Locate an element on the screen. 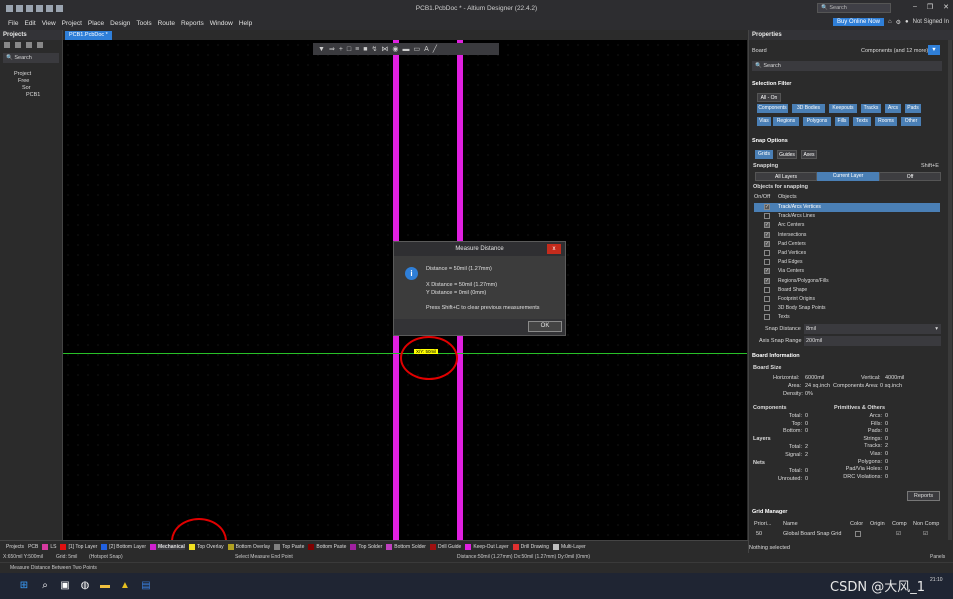  filter-chip-polygons: Polygons is located at coordinates (817, 121).